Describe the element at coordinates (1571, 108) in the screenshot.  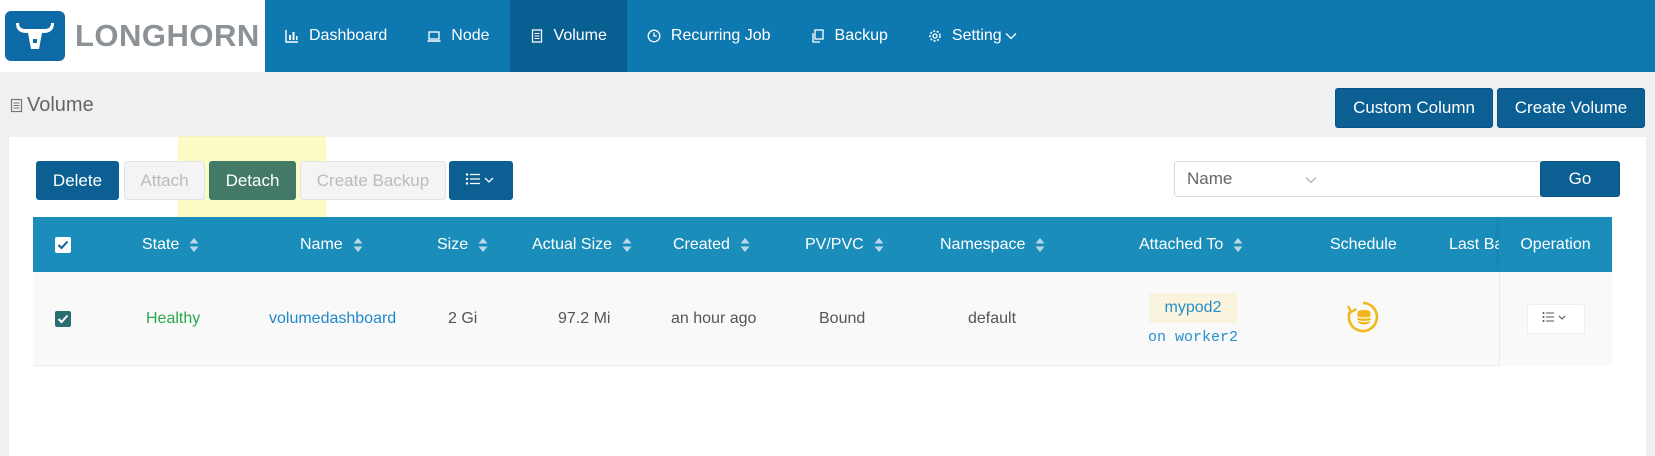
I see `create-volume-button: Create Volume` at that location.